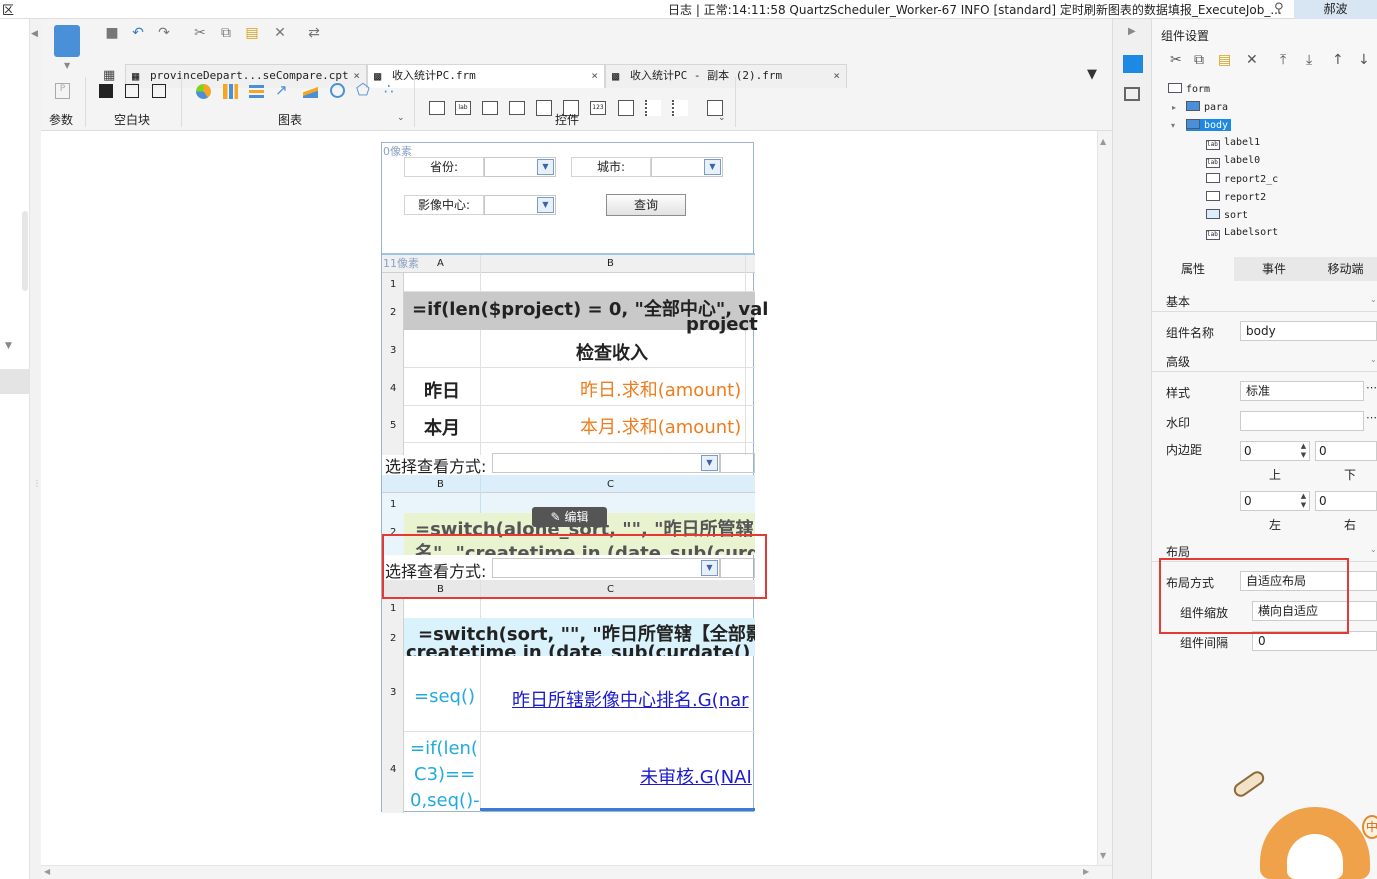 The image size is (1377, 879). Describe the element at coordinates (1233, 161) in the screenshot. I see `tree-node-label0: lab label0` at that location.